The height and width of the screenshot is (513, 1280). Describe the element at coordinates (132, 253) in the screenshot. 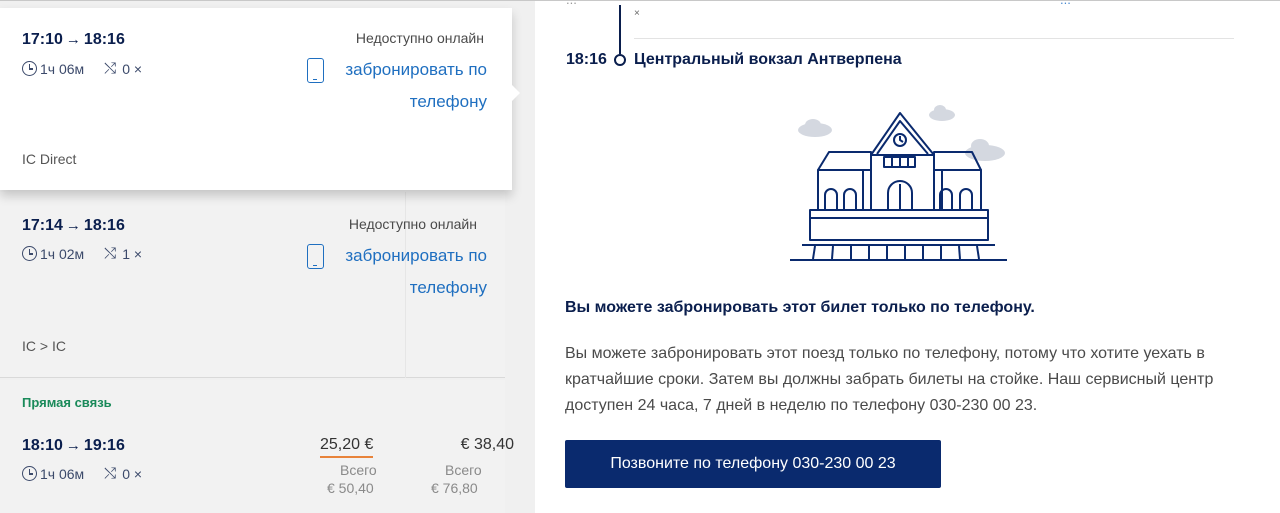

I see `transfers-count: 1 ×` at that location.